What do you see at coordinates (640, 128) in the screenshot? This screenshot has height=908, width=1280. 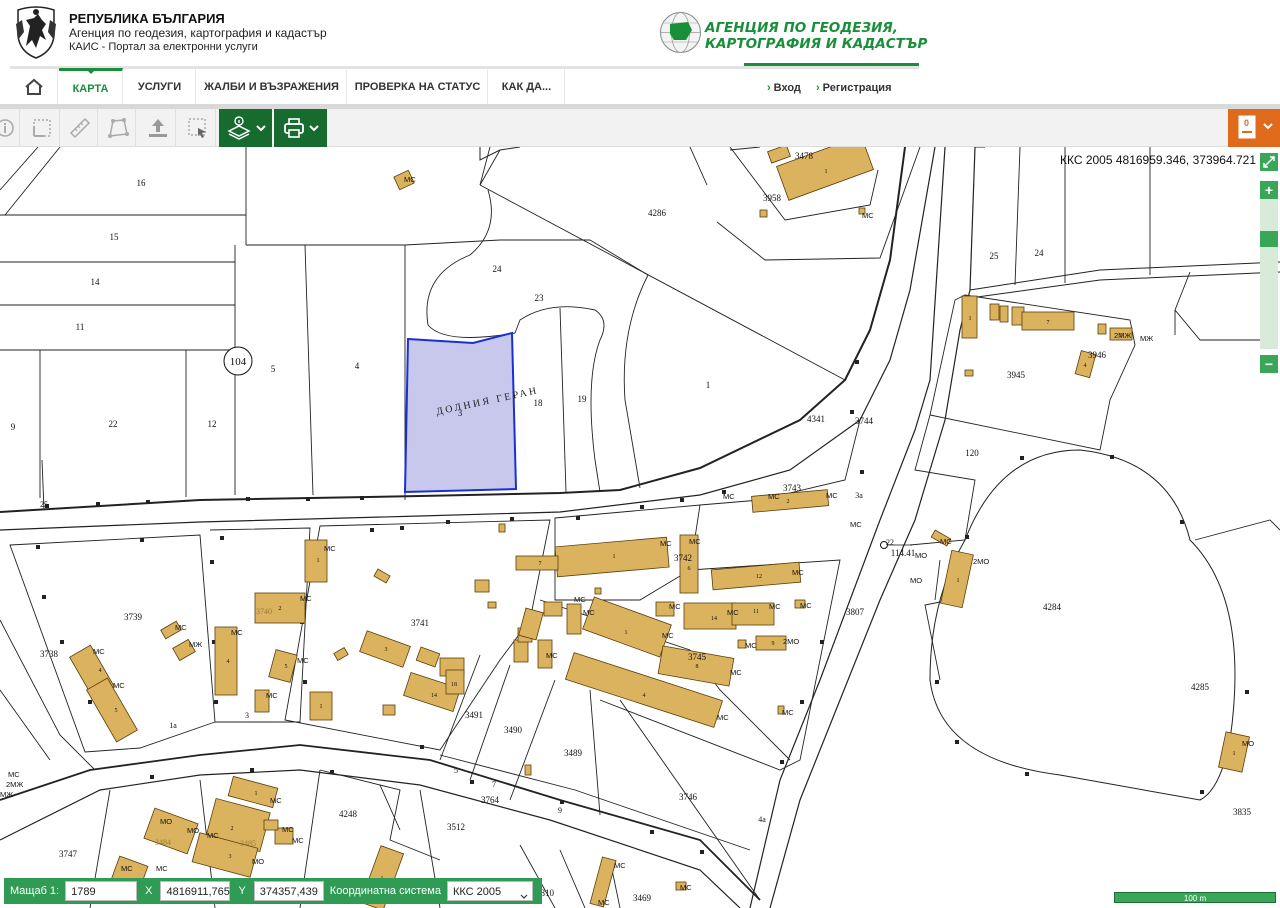 I see `map-toolbar` at bounding box center [640, 128].